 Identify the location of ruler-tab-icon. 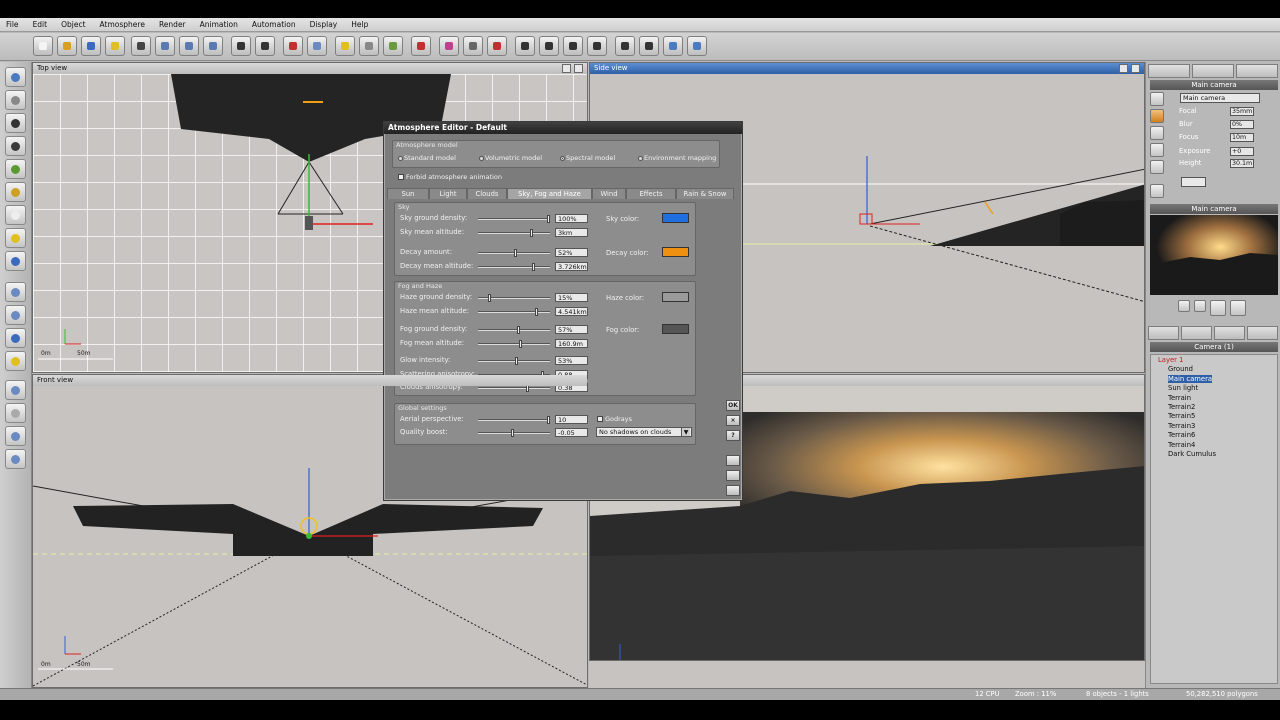
(1213, 71).